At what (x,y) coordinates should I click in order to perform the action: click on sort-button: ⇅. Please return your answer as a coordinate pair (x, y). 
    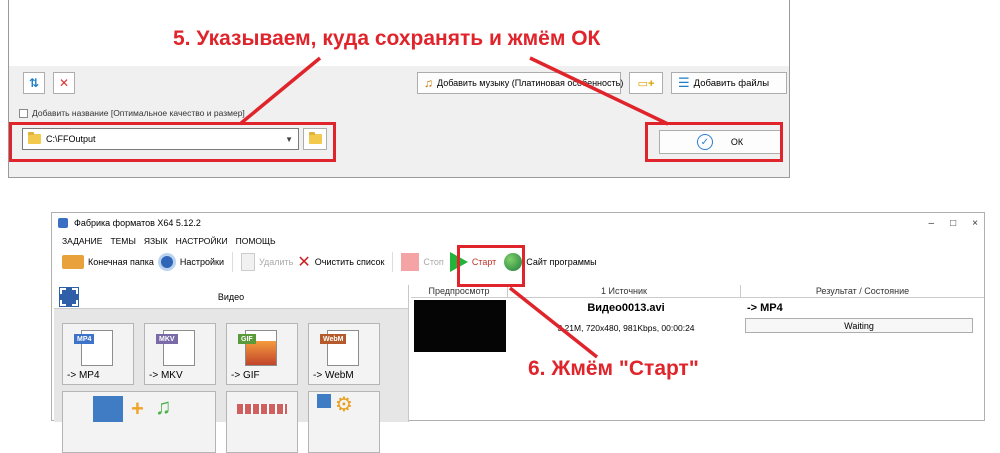
    Looking at the image, I should click on (34, 83).